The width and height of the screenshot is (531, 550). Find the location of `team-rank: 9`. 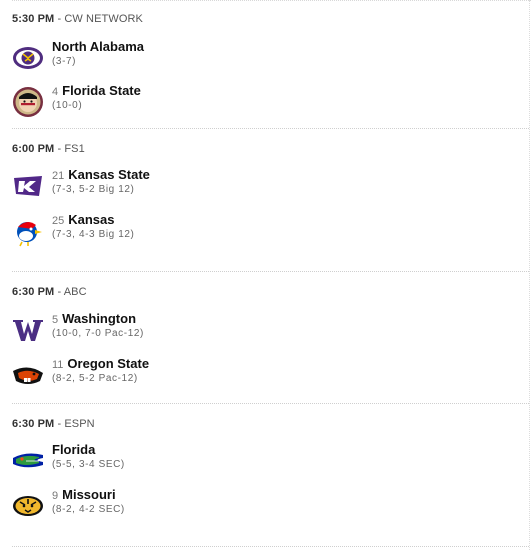

team-rank: 9 is located at coordinates (55, 496).